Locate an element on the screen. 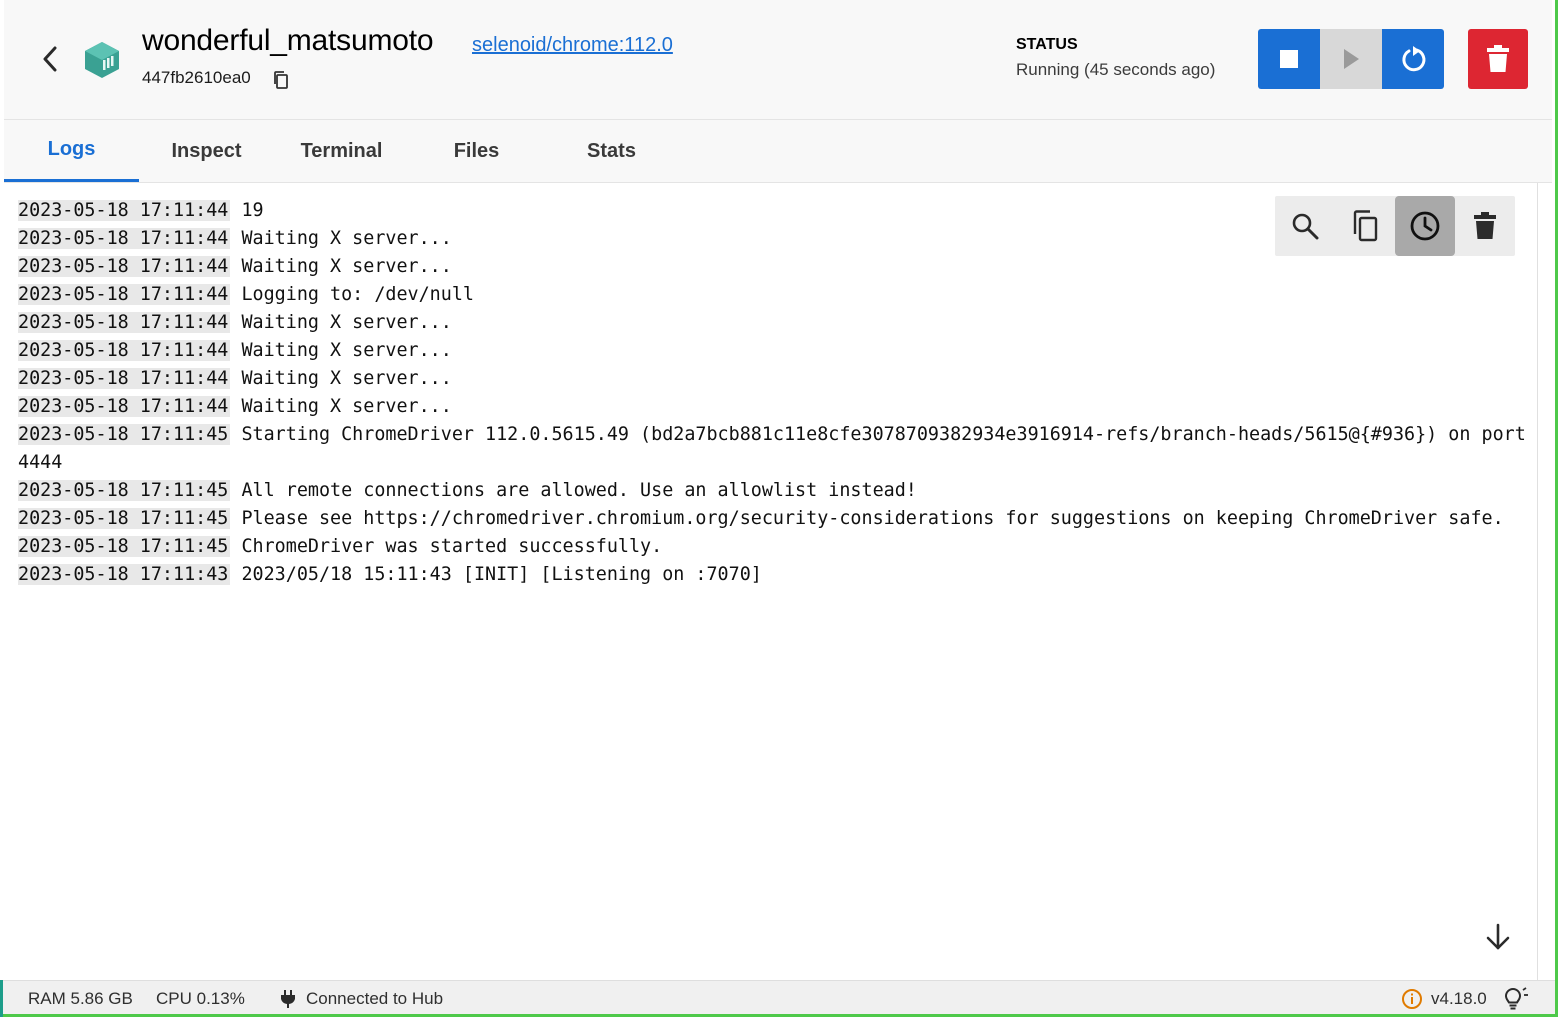 The image size is (1558, 1017). chevron-left-icon is located at coordinates (50, 59).